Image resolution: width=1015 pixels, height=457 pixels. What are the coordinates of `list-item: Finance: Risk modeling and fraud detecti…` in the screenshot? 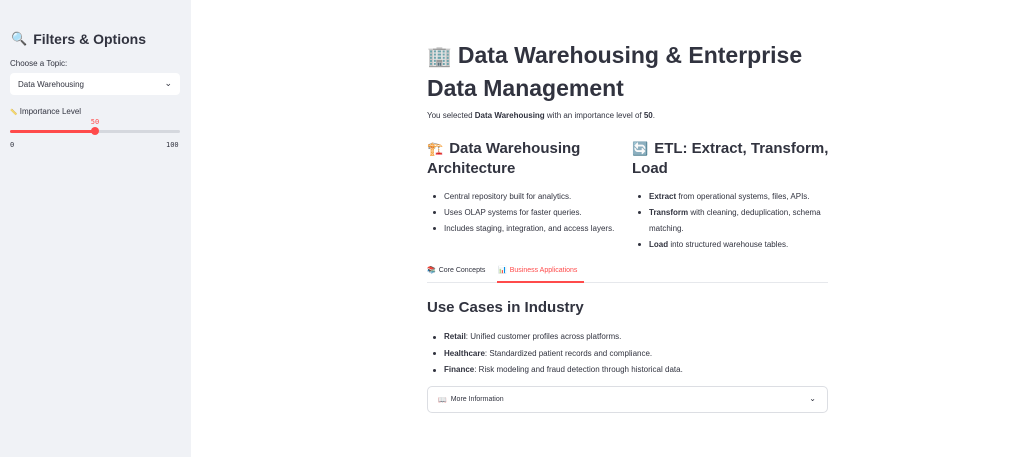 It's located at (555, 370).